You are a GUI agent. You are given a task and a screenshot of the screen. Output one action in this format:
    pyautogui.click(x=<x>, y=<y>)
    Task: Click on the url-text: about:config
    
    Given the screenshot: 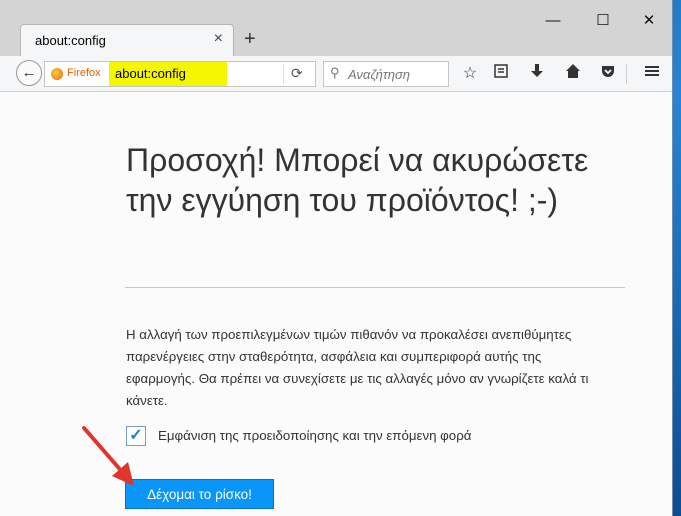 What is the action you would take?
    pyautogui.click(x=150, y=73)
    